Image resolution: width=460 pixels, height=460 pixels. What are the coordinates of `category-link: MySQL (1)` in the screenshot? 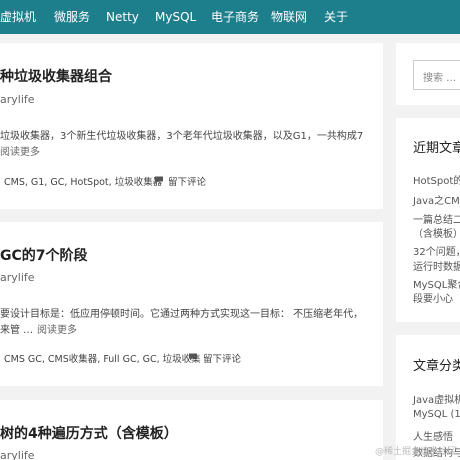 It's located at (436, 414).